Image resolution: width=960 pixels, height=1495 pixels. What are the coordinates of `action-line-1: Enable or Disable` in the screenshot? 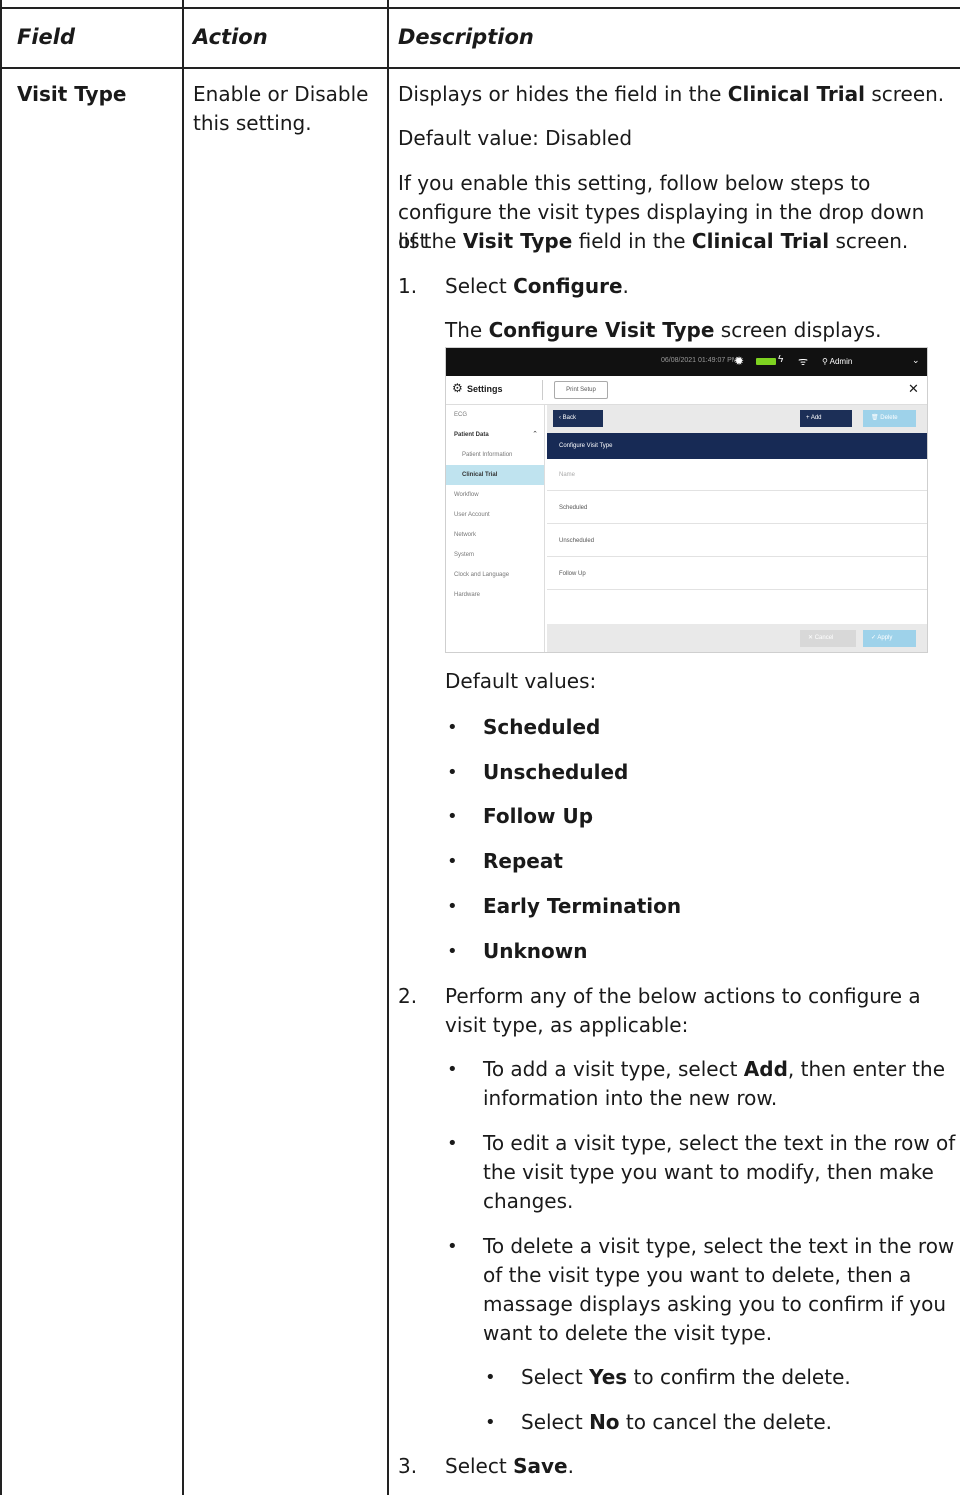 It's located at (281, 94).